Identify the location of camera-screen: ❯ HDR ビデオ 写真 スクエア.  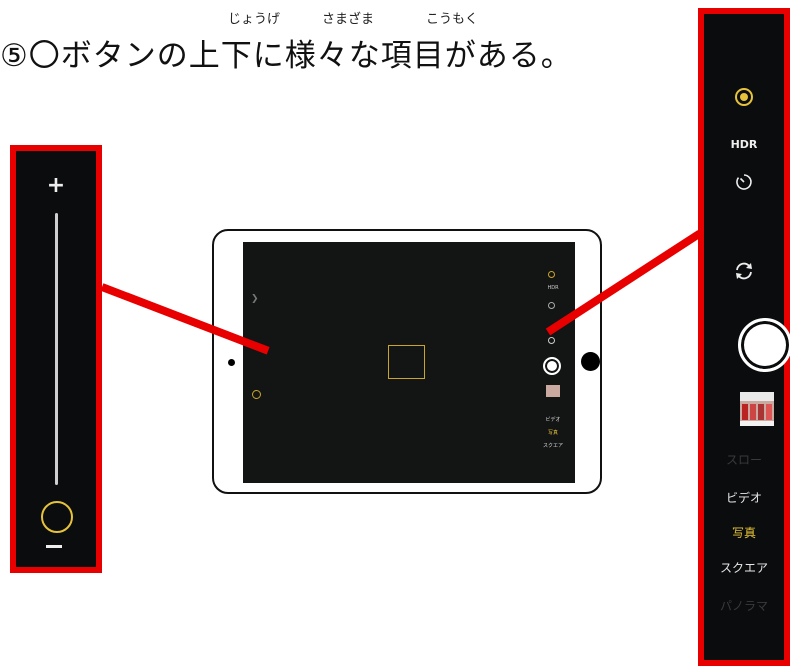
(409, 362).